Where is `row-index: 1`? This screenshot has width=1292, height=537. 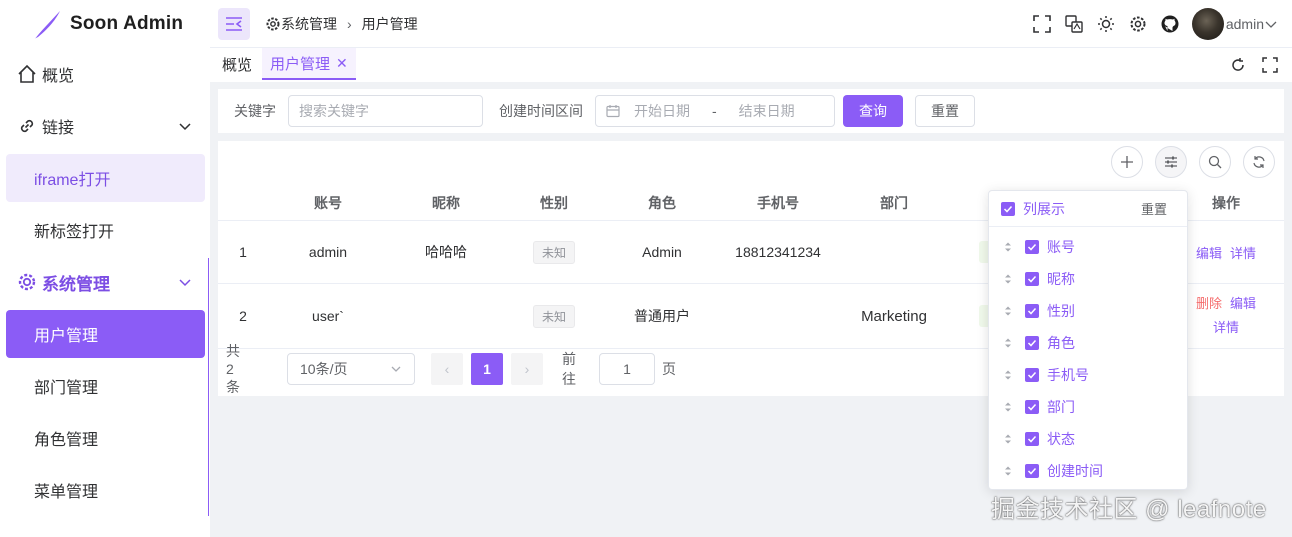
row-index: 1 is located at coordinates (243, 252).